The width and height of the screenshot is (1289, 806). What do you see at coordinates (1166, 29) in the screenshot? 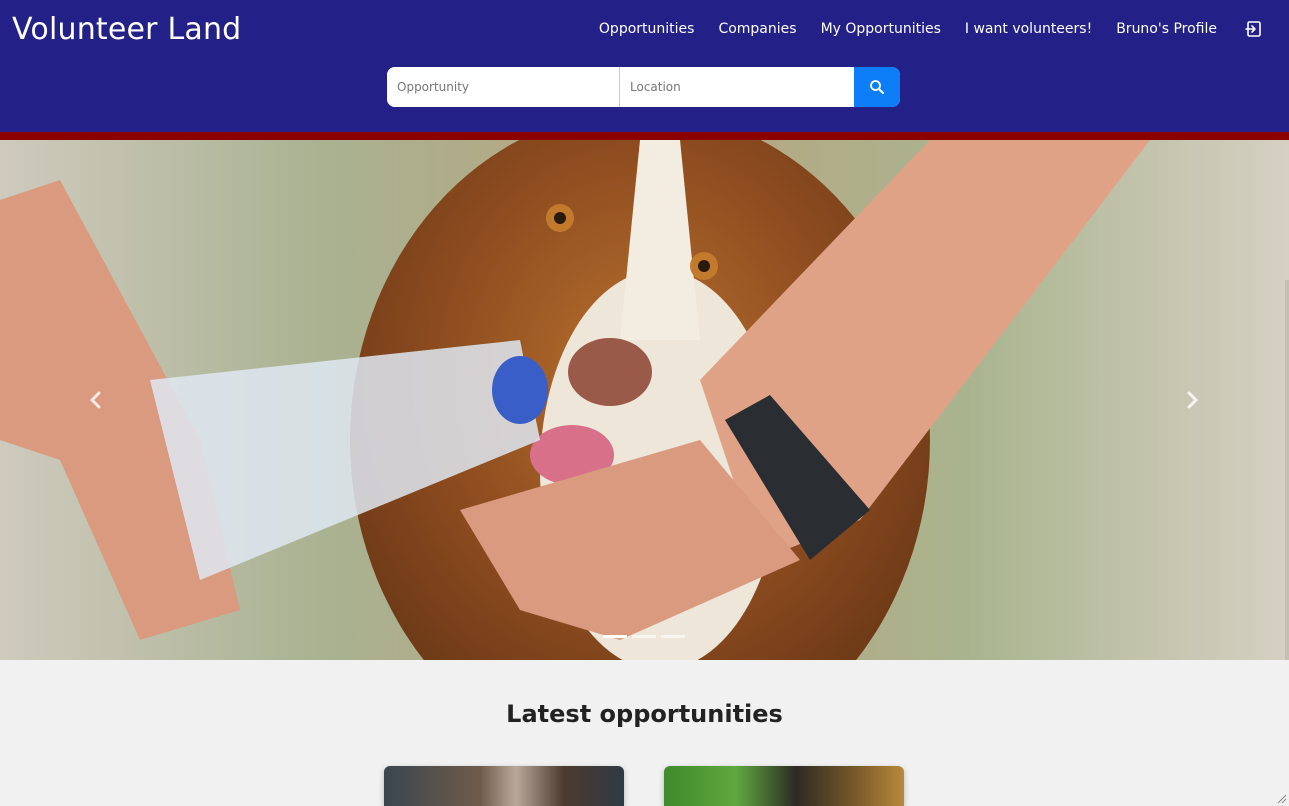
I see `nav-profile: Bruno's Profile` at bounding box center [1166, 29].